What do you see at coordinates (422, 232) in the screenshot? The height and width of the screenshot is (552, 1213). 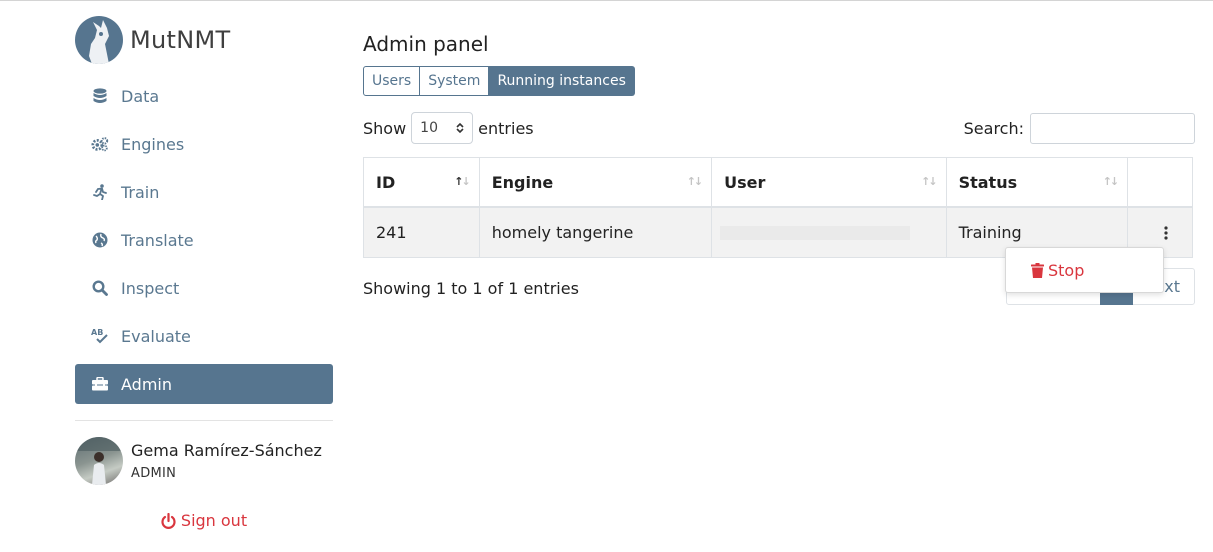 I see `cell-id: 241` at bounding box center [422, 232].